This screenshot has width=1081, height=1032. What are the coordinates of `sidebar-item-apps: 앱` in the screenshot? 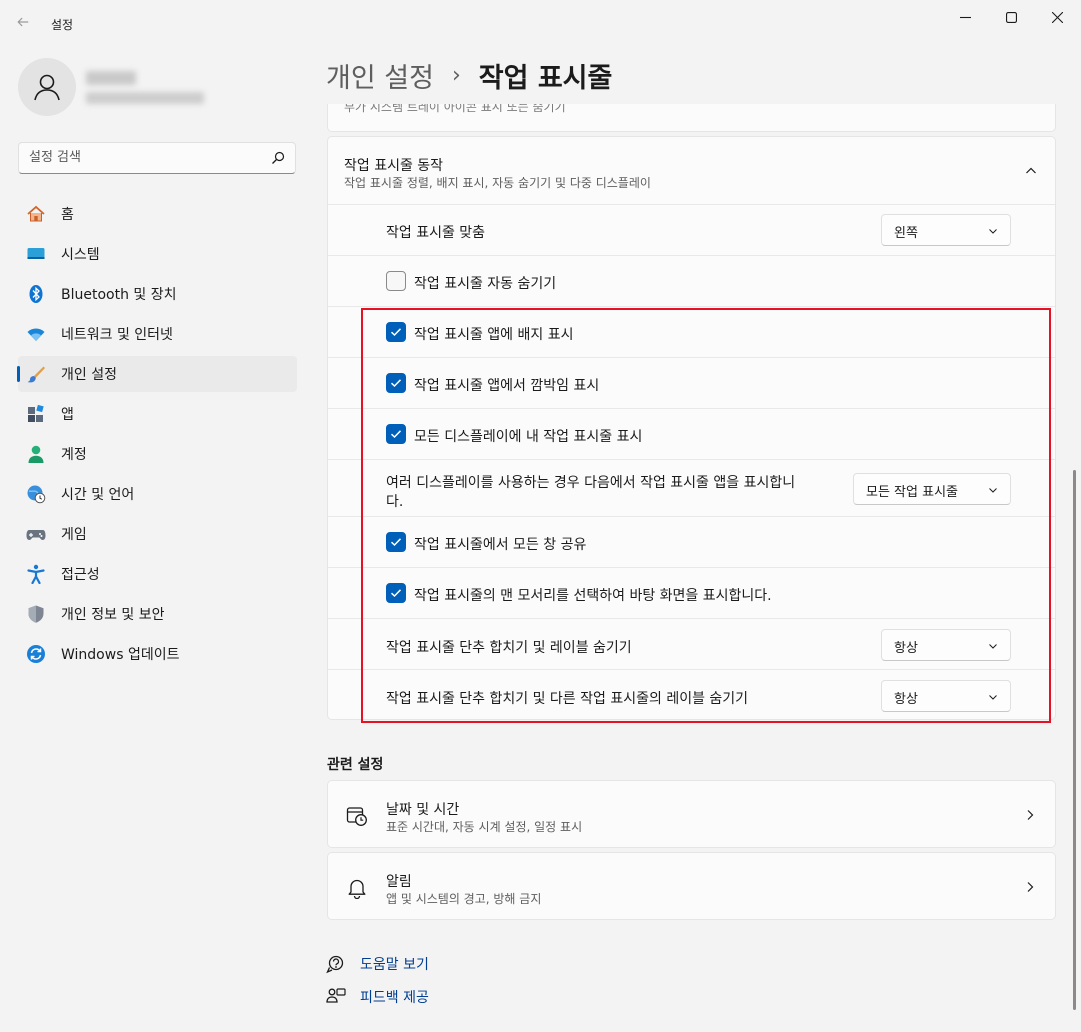 It's located at (157, 414).